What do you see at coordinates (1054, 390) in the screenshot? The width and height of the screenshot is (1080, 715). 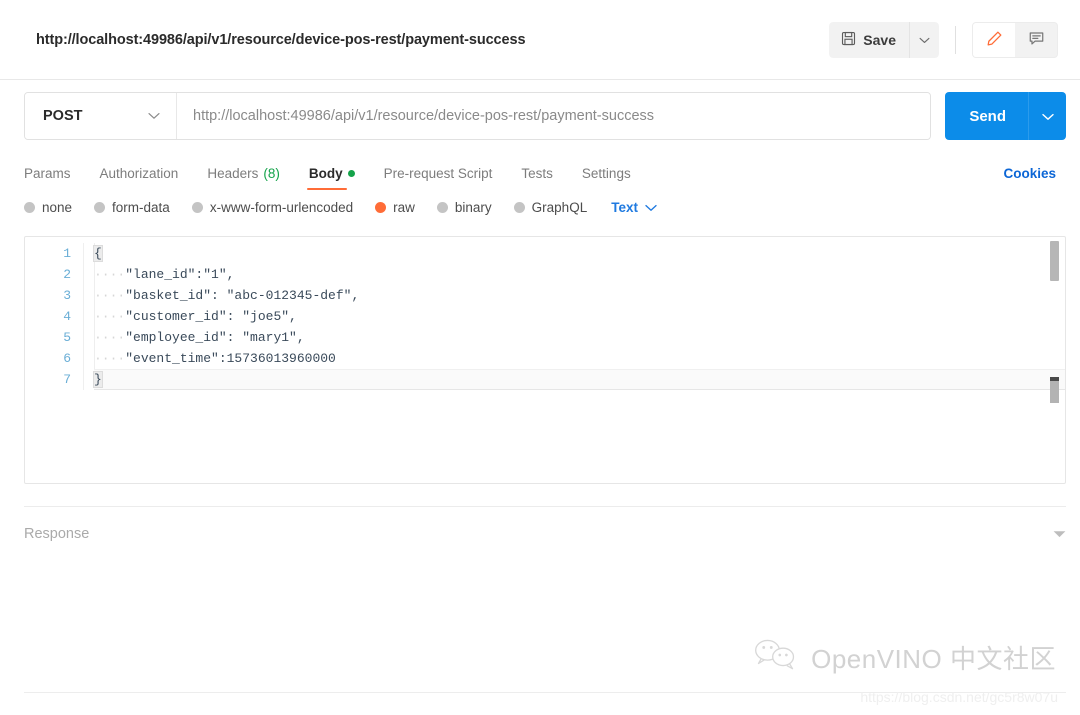 I see `editor-resize-handle` at bounding box center [1054, 390].